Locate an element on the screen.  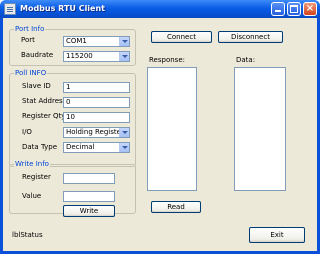
status-label: lblStatus is located at coordinates (27, 235).